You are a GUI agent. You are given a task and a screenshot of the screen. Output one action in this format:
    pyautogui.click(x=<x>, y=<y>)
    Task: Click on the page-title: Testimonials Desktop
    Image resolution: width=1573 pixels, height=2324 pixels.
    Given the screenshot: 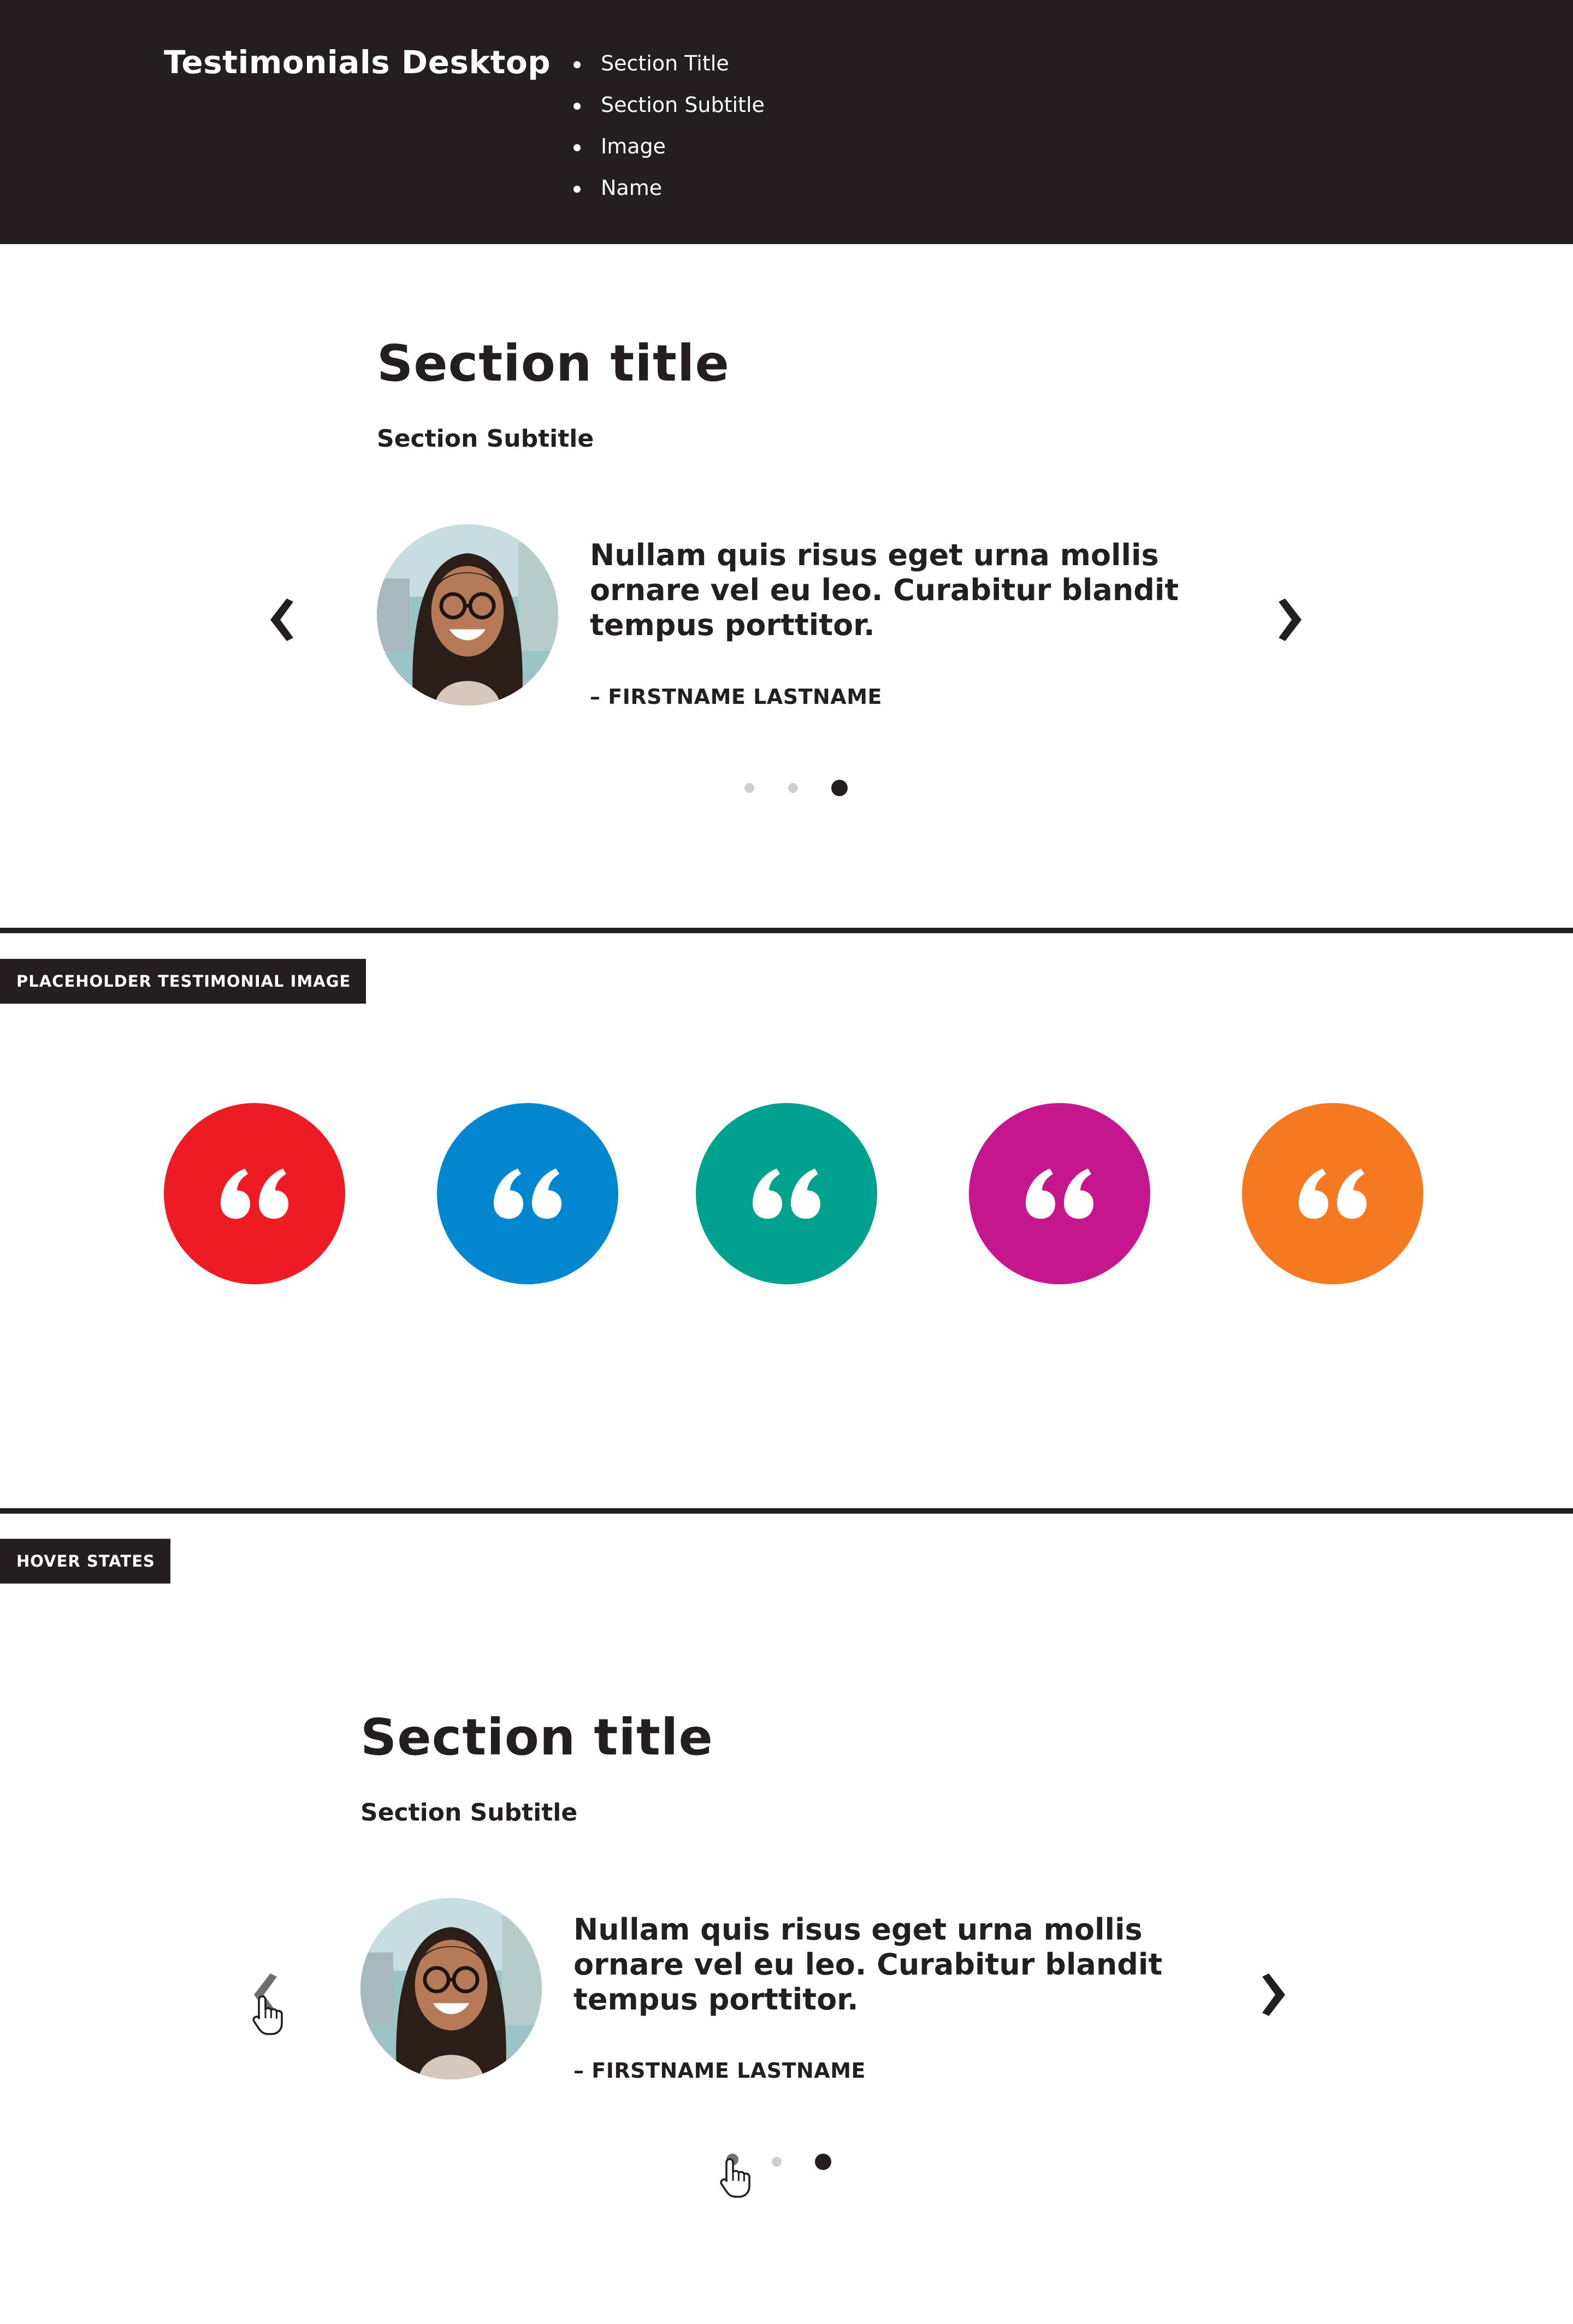 What is the action you would take?
    pyautogui.click(x=357, y=62)
    